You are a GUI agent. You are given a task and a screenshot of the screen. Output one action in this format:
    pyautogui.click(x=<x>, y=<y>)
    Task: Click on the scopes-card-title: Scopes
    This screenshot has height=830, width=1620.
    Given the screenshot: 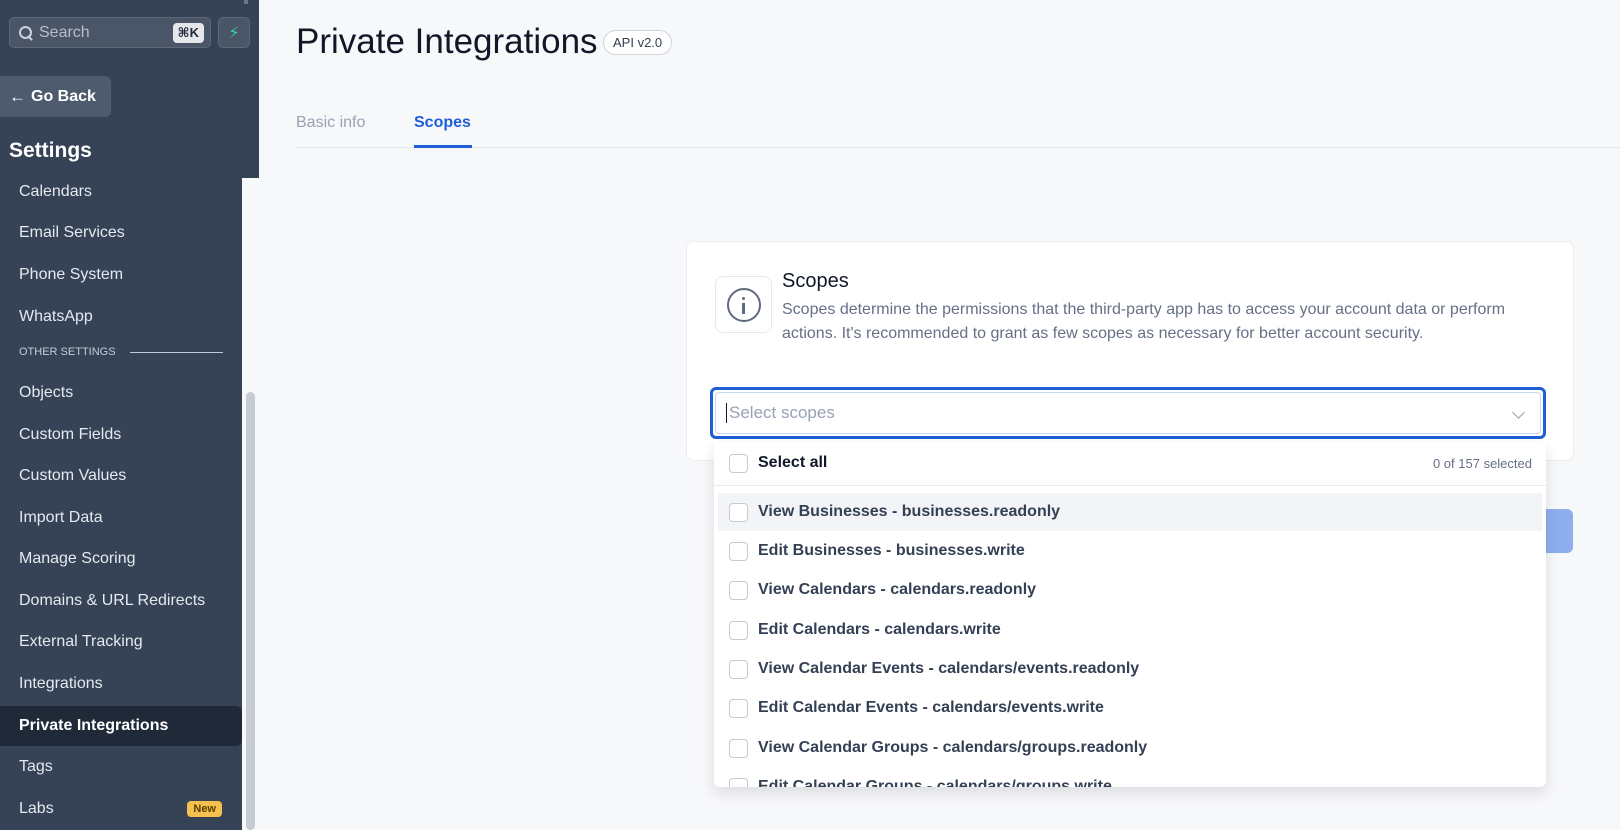 What is the action you would take?
    pyautogui.click(x=815, y=281)
    